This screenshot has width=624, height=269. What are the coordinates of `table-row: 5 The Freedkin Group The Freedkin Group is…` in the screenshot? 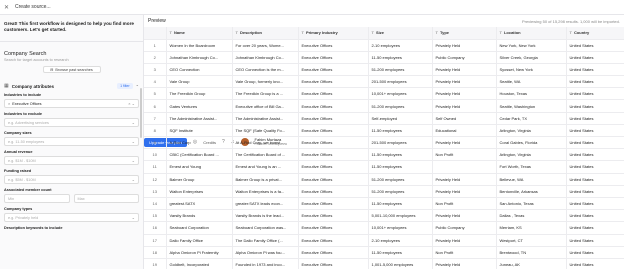 It's located at (384, 94).